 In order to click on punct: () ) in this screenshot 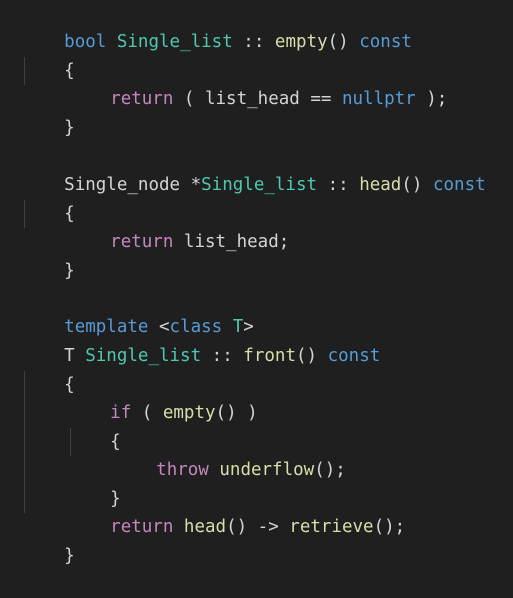, I will do `click(236, 413)`.